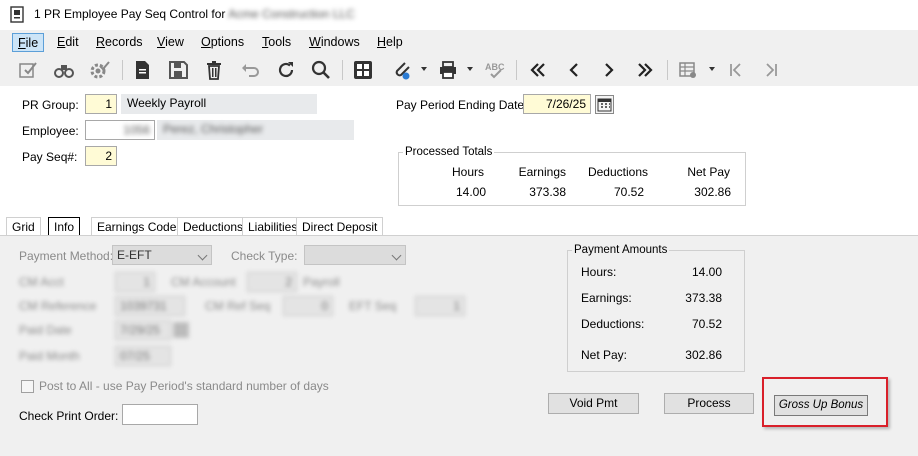  What do you see at coordinates (50, 105) in the screenshot?
I see `pr-group-label: PR Group:` at bounding box center [50, 105].